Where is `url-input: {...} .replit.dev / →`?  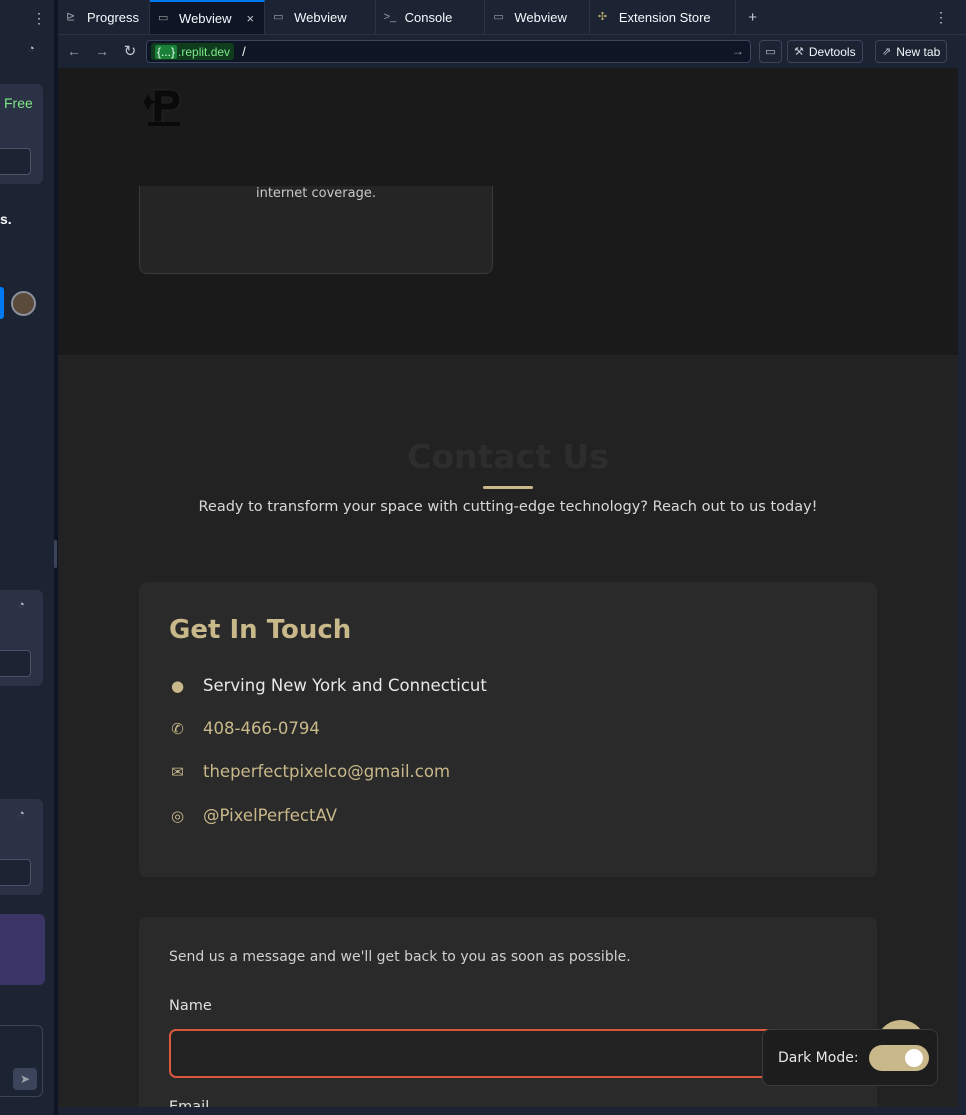 url-input: {...} .replit.dev / → is located at coordinates (448, 51).